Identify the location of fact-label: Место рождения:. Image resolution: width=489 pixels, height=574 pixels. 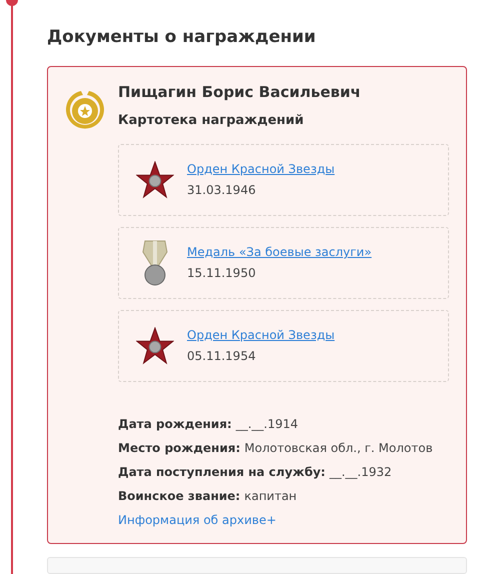
(179, 448).